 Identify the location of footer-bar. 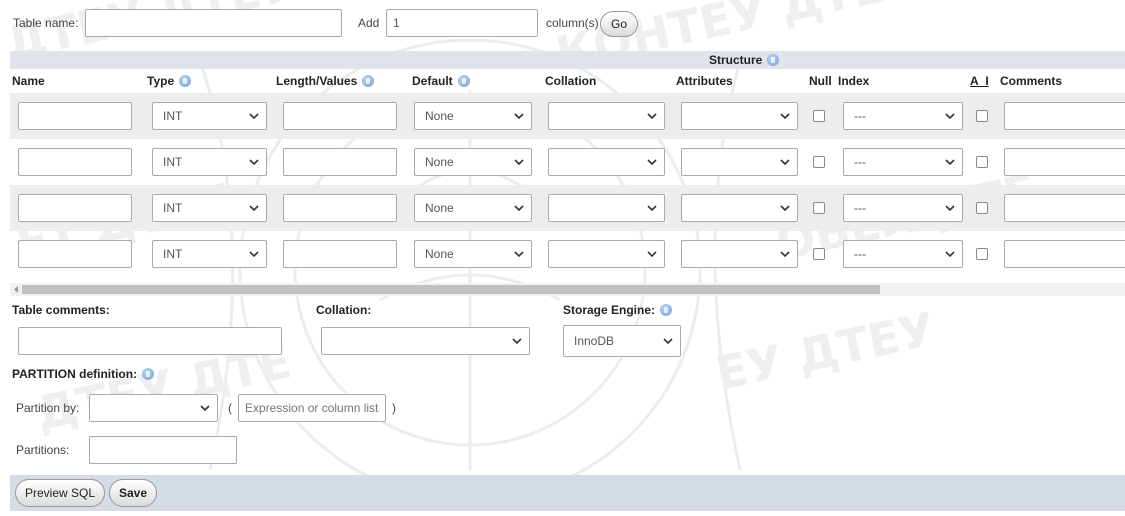
(567, 493).